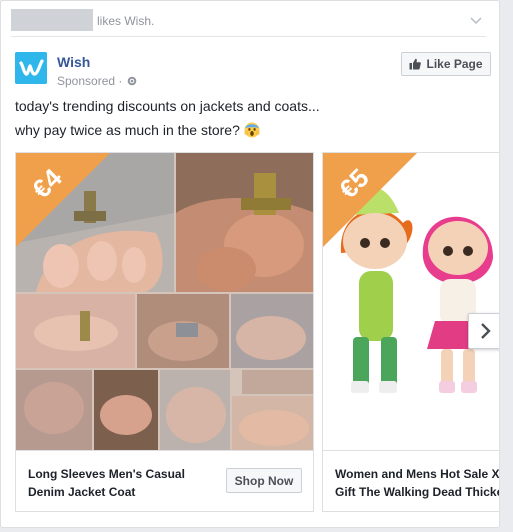 The height and width of the screenshot is (532, 513). I want to click on thumbs-up-icon, so click(415, 64).